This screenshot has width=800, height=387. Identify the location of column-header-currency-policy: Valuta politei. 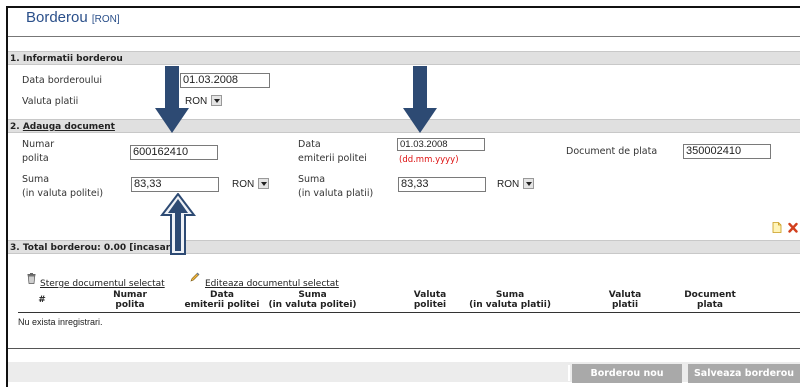
(430, 300).